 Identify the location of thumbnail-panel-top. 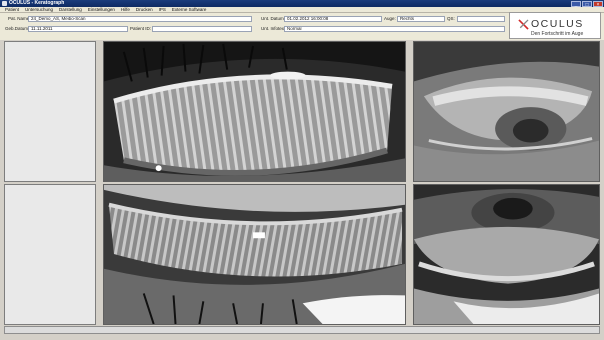
(50, 111).